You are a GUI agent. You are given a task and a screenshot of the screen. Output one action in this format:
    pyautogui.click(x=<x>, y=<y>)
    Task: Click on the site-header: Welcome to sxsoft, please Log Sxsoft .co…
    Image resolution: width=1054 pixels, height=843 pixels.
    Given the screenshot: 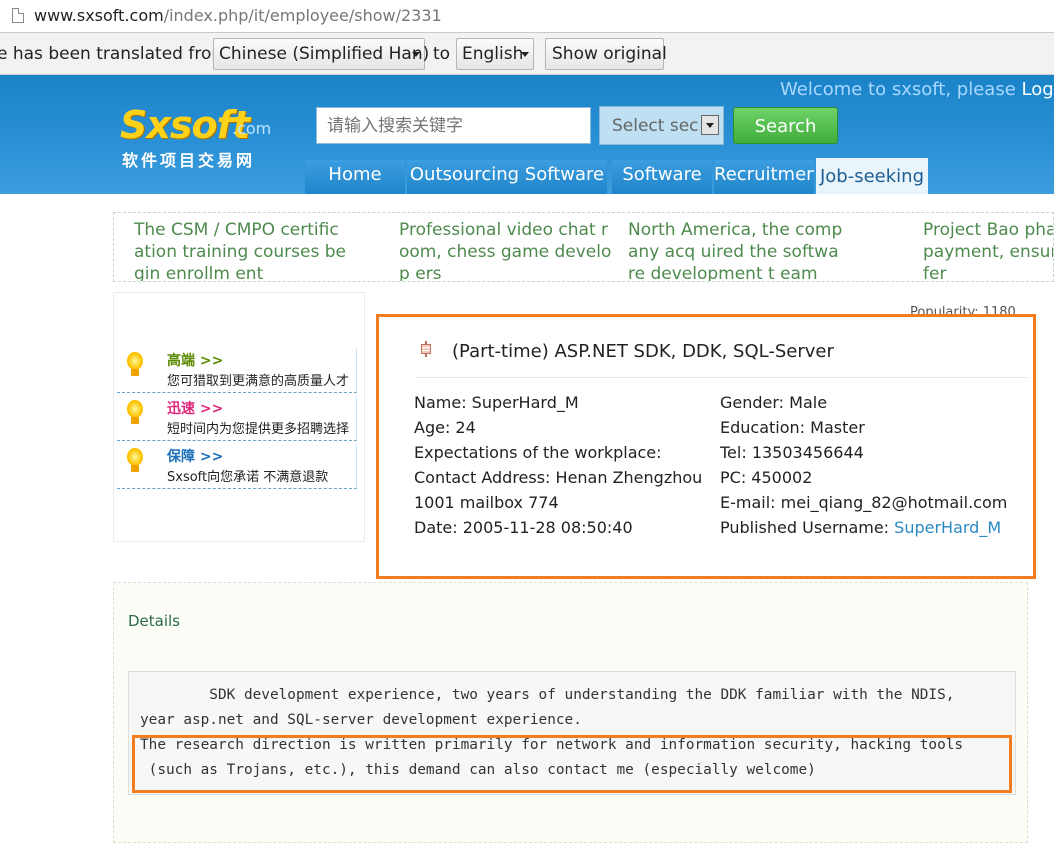 What is the action you would take?
    pyautogui.click(x=527, y=134)
    